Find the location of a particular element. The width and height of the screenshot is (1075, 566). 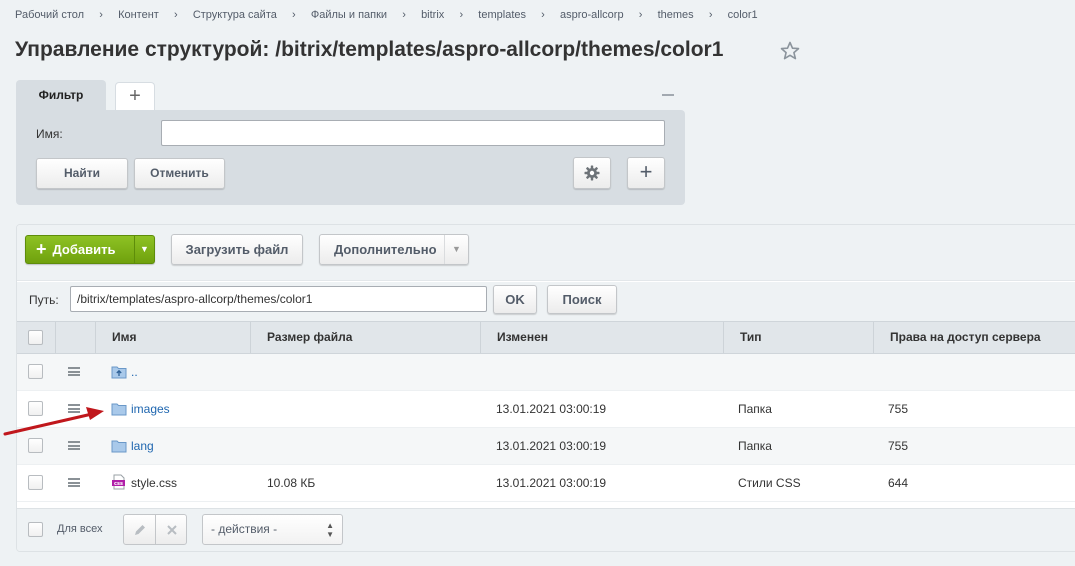

filter-settings-button is located at coordinates (592, 173).